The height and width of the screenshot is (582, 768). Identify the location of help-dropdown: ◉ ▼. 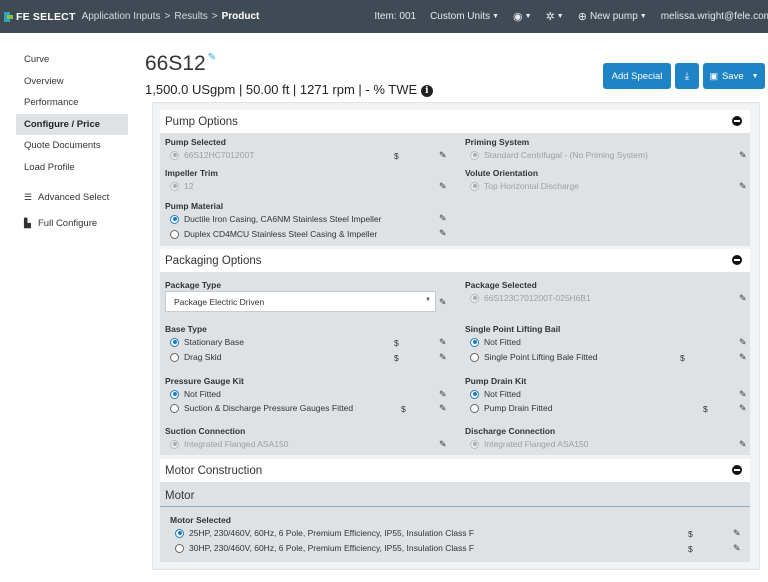
(522, 16).